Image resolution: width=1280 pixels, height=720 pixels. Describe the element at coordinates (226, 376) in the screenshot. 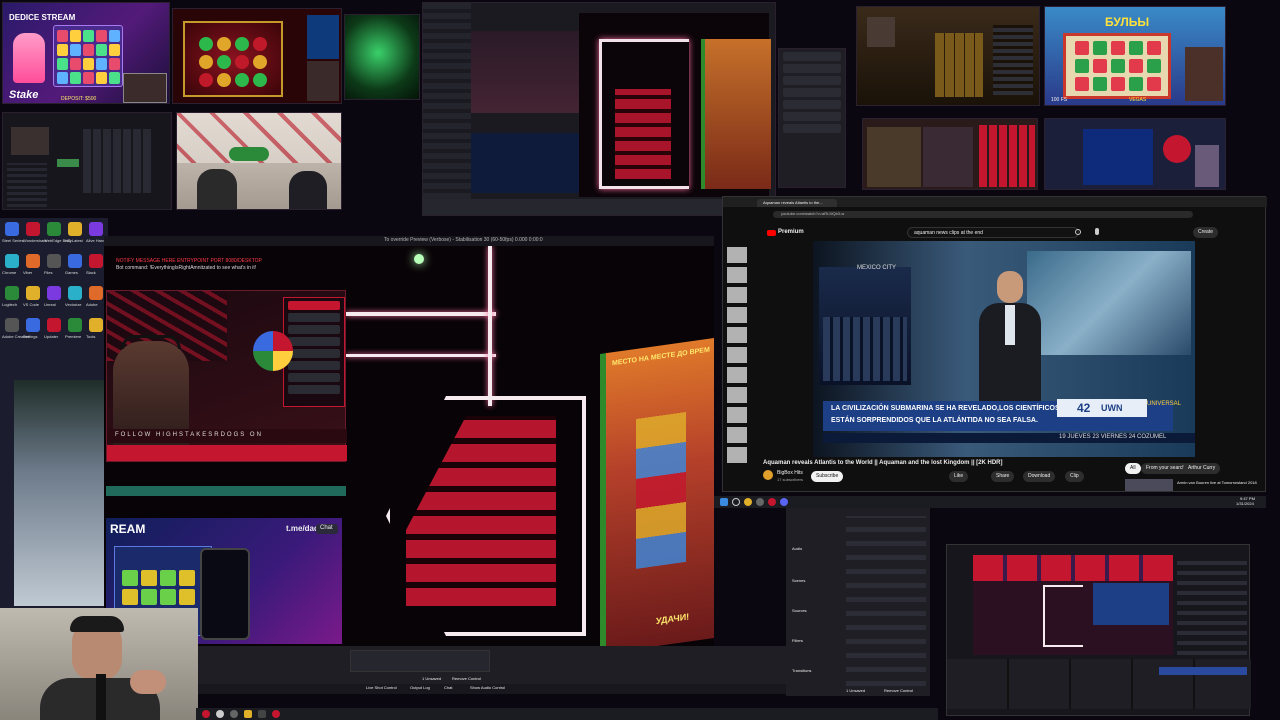

I see `webcam-scene: FOLLOW HIGHSTAKESRDOGS ON` at that location.